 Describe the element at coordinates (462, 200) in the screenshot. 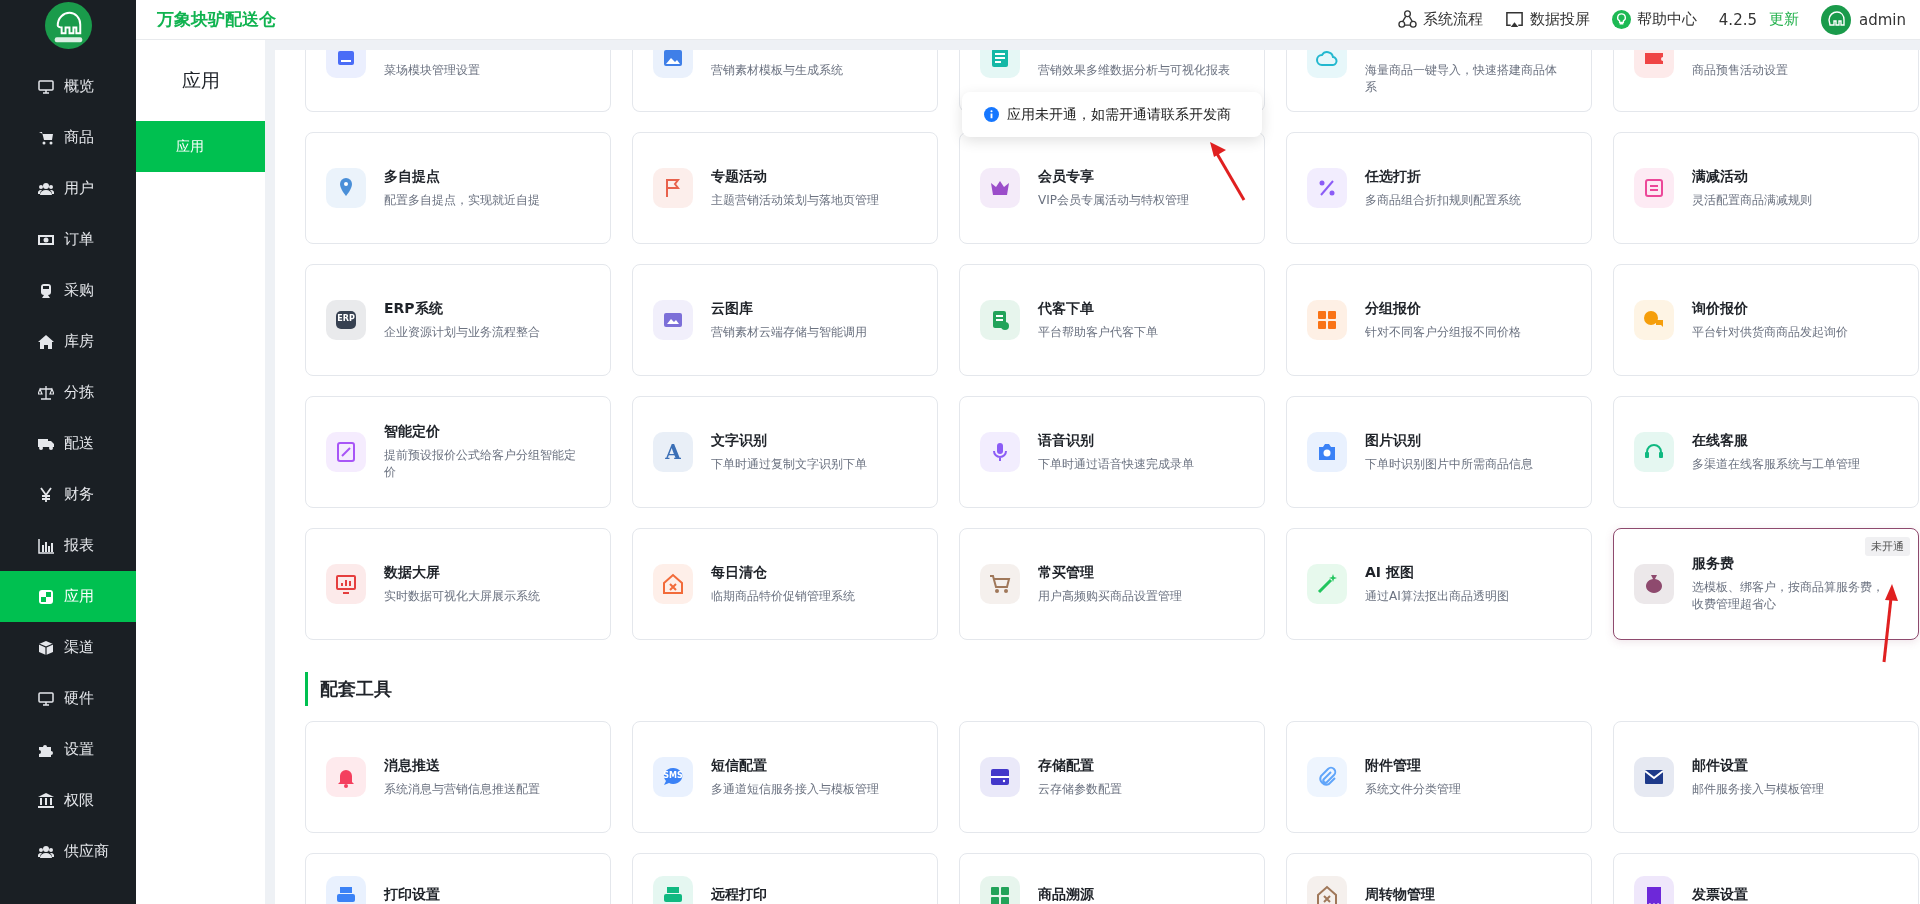

I see `card-description: 配置多自提点，实现就近自提` at that location.